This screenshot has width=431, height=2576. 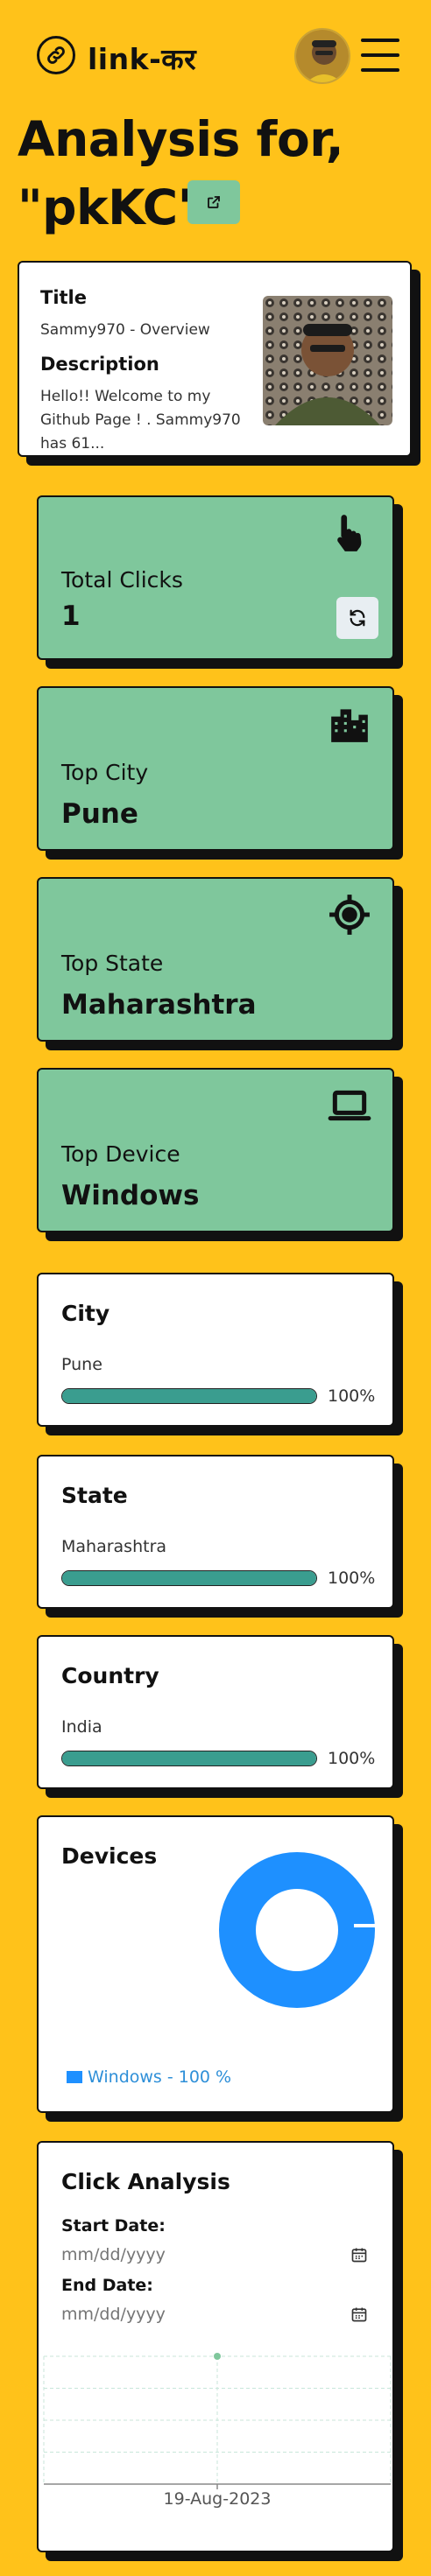 I want to click on city-progress-bar, so click(x=189, y=1396).